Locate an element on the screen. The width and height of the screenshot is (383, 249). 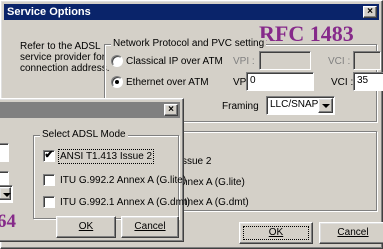
vpi-label-1: VPI : is located at coordinates (244, 61).